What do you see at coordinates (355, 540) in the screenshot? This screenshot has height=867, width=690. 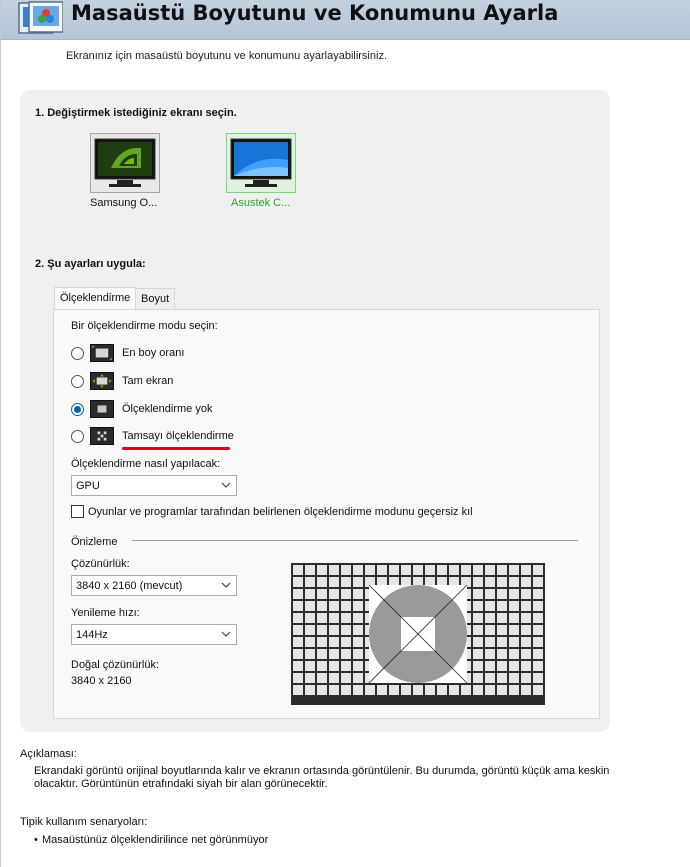 I see `preview-divider` at bounding box center [355, 540].